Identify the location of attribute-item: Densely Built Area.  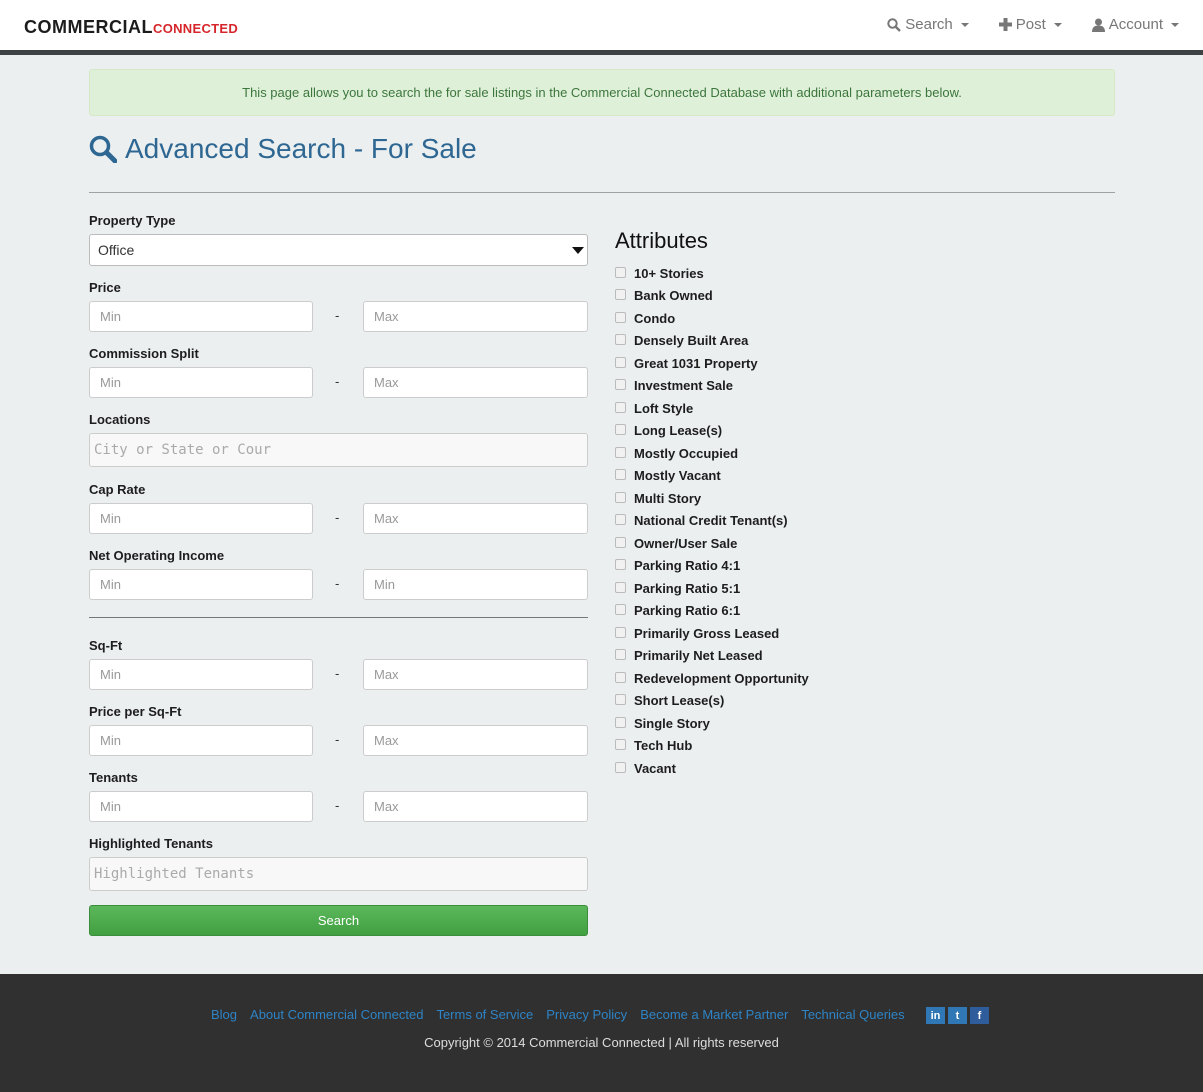
(712, 341).